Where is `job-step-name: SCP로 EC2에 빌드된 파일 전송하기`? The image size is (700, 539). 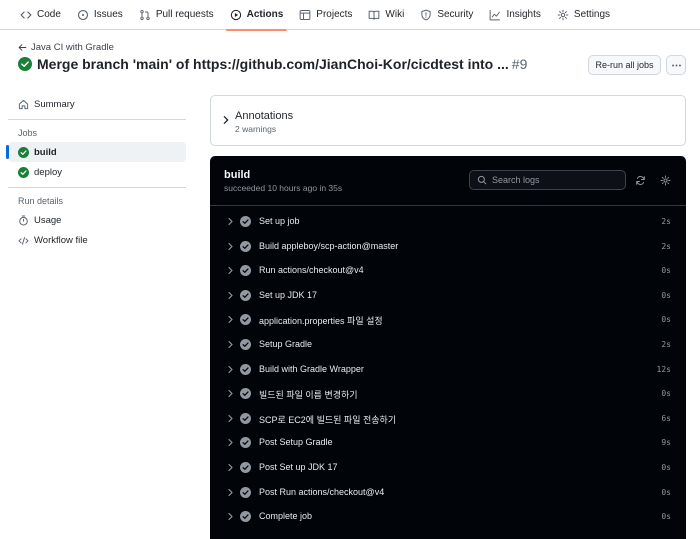
job-step-name: SCP로 EC2에 빌드된 파일 전송하기 is located at coordinates (328, 419).